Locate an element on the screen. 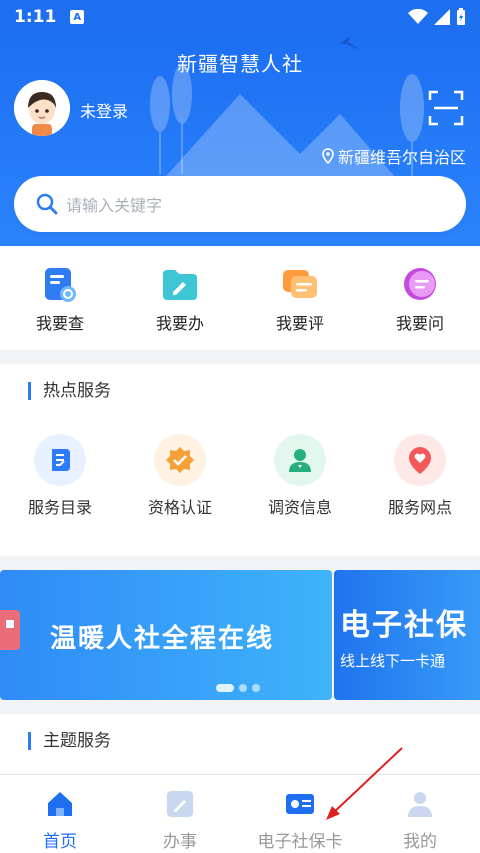  location-label: 新疆维吾尔自治区 is located at coordinates (401, 157).